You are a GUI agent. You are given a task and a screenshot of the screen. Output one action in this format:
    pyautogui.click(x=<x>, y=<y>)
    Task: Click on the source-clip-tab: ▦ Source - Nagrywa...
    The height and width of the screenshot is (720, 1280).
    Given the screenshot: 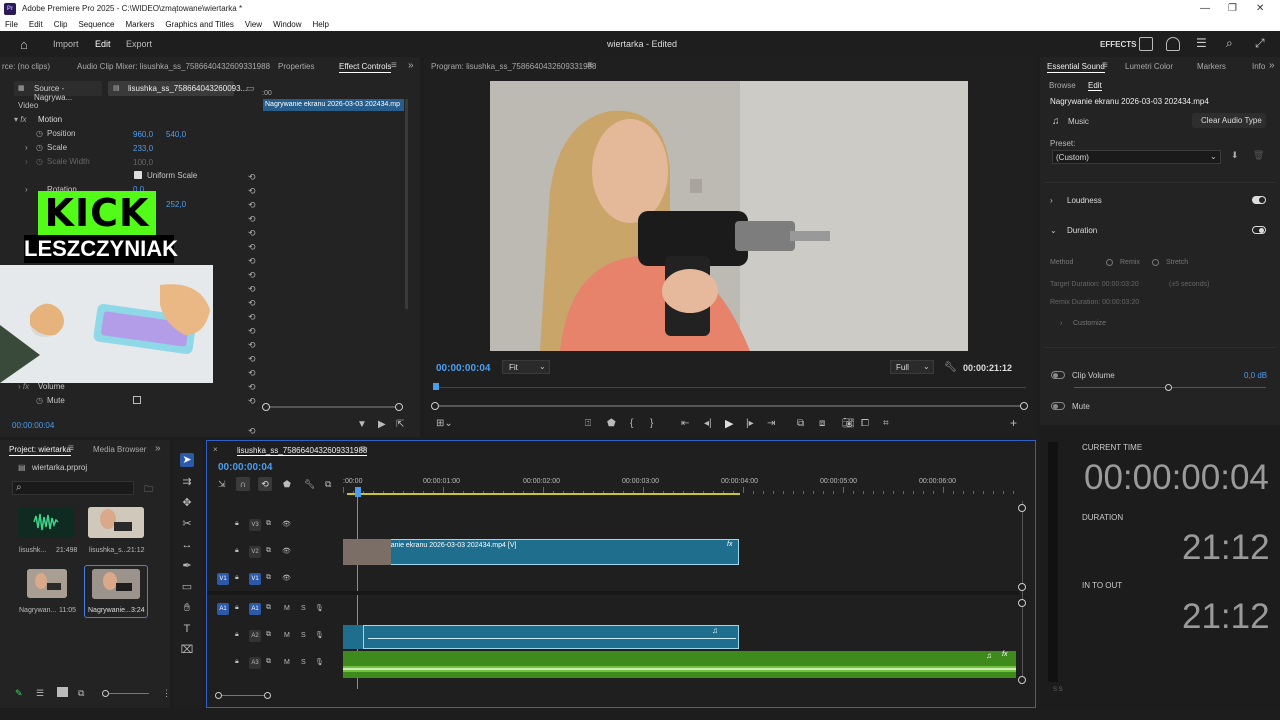 What is the action you would take?
    pyautogui.click(x=58, y=91)
    